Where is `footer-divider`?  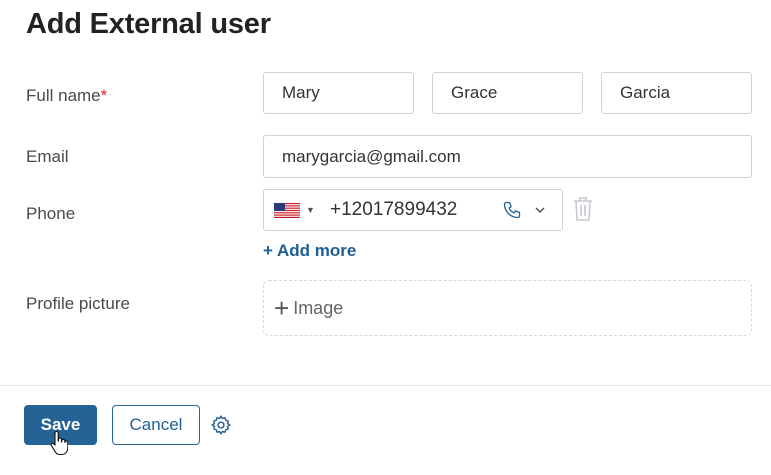 footer-divider is located at coordinates (385, 385).